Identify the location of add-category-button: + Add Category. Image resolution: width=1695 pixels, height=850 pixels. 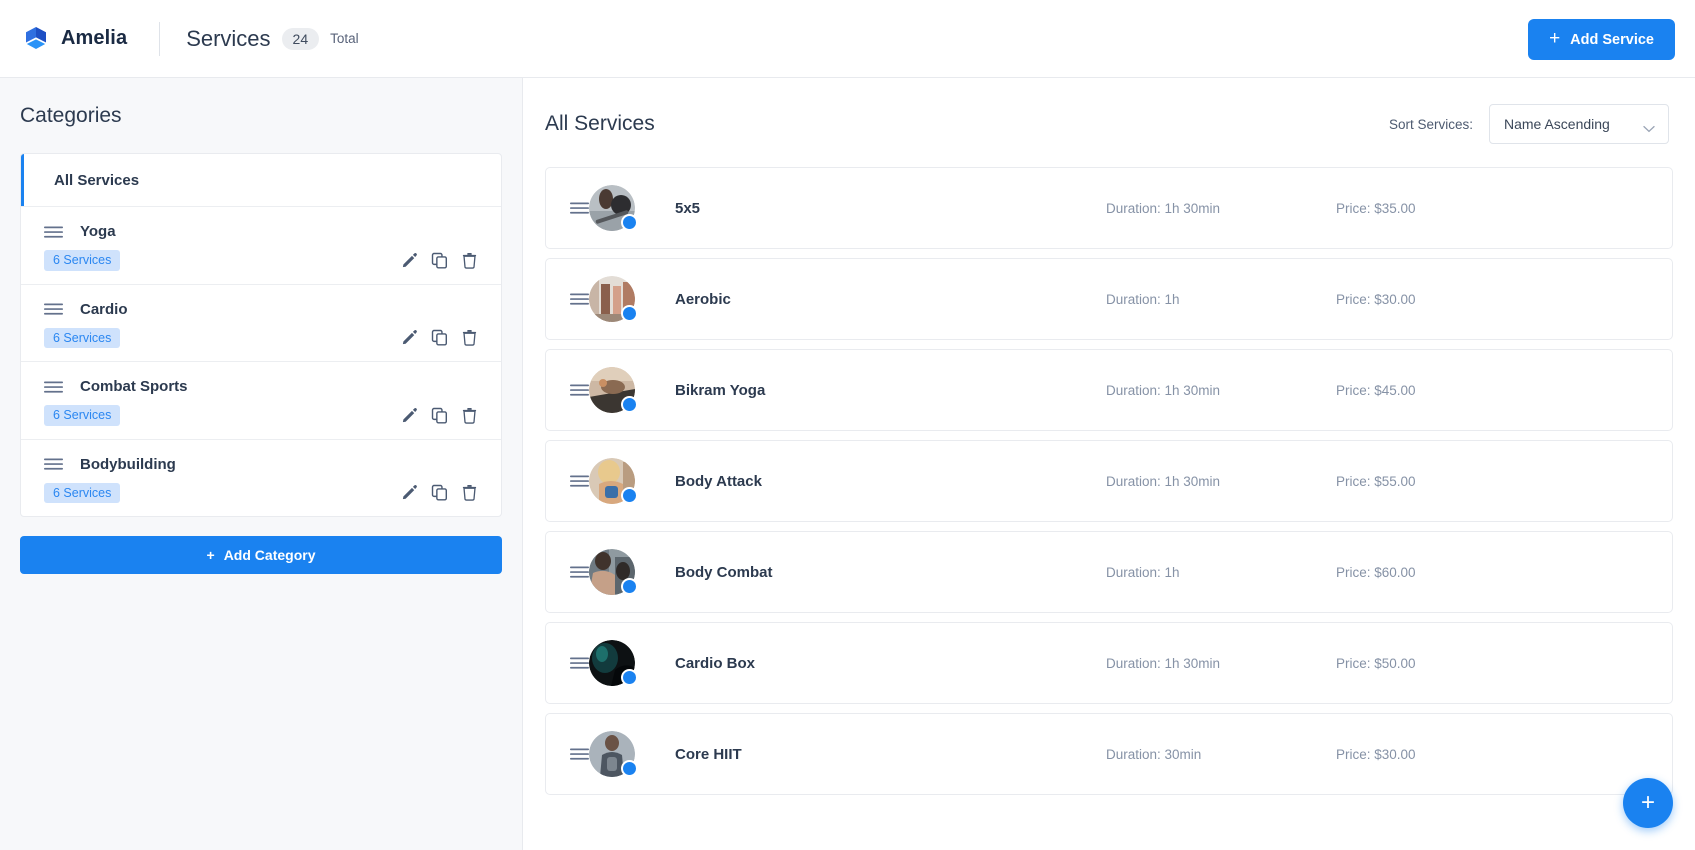
(261, 555).